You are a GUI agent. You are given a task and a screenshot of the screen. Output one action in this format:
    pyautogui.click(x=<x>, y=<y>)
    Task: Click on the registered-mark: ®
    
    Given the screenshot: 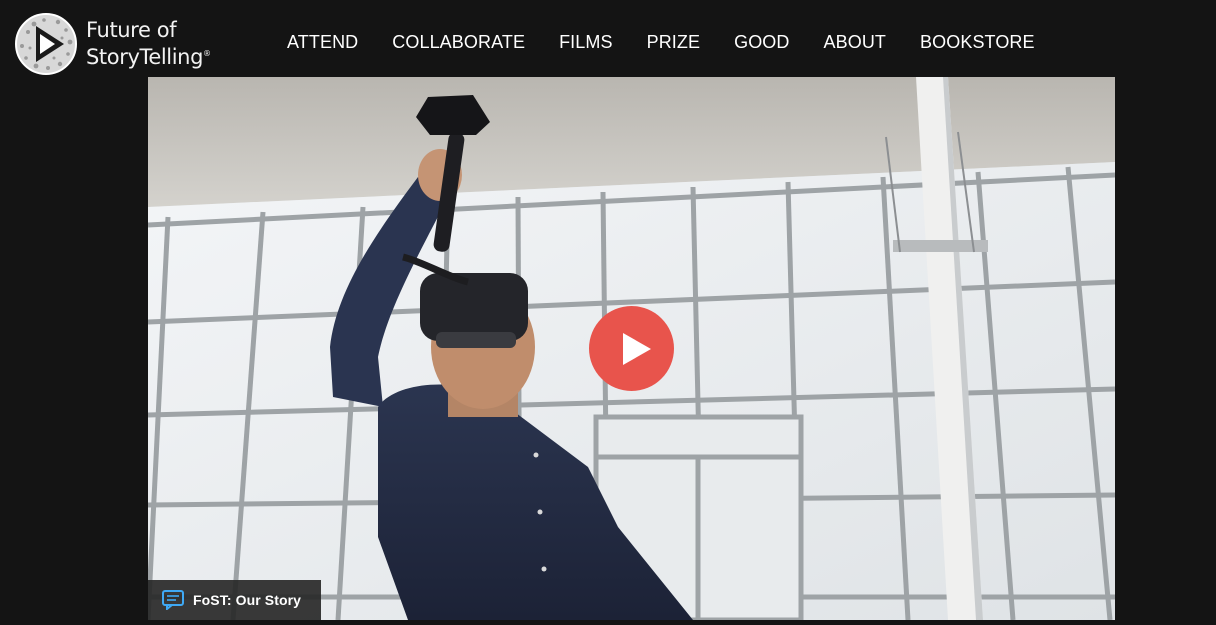 What is the action you would take?
    pyautogui.click(x=207, y=53)
    